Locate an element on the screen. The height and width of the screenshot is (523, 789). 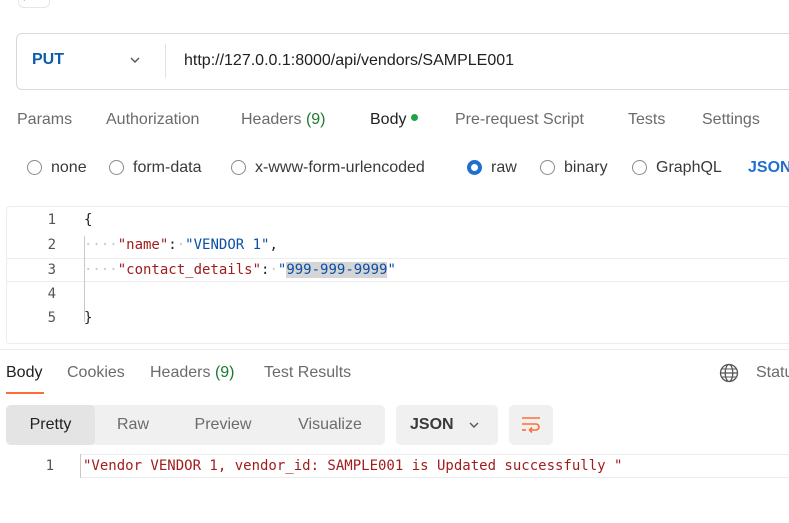
code-line-1: { is located at coordinates (88, 220).